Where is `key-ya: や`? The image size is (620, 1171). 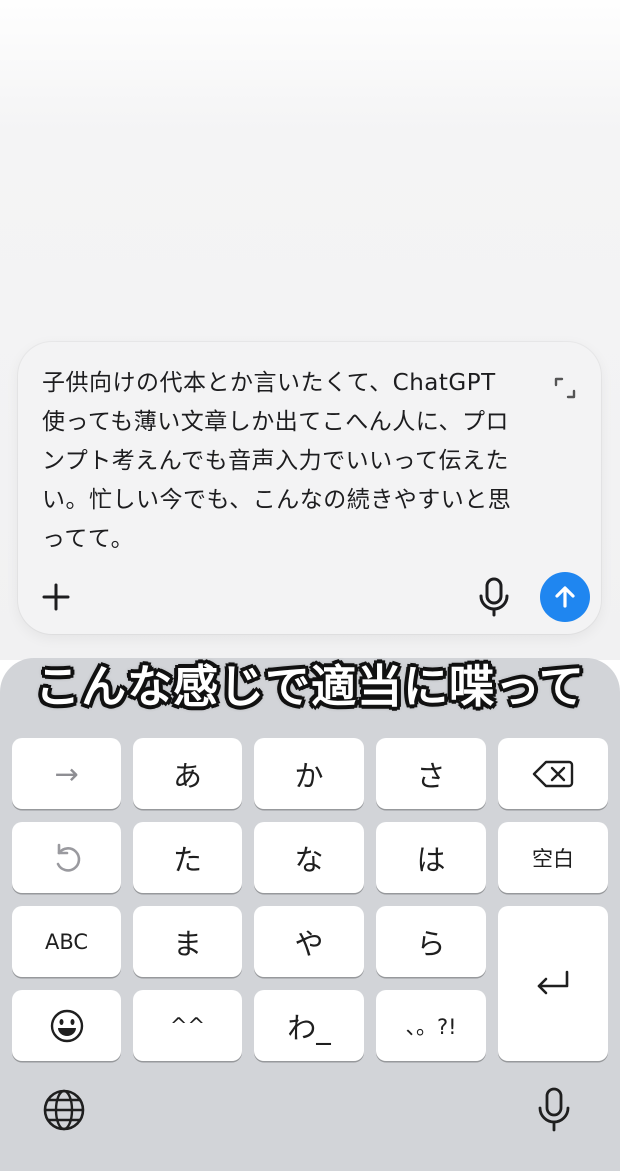
key-ya: や is located at coordinates (309, 941).